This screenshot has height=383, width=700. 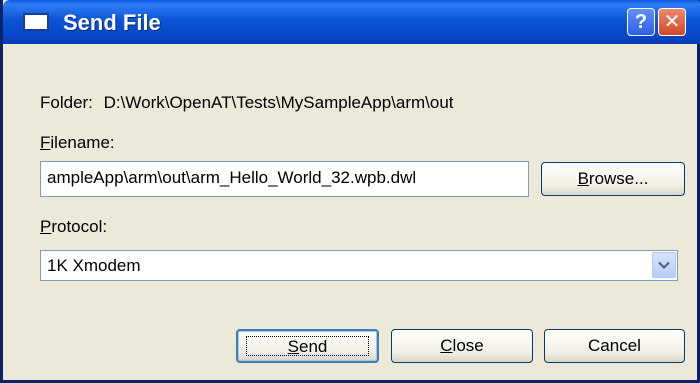 I want to click on folder-path: D:\Work\OpenAT\Tests\MySampleApp\arm\out, so click(x=278, y=102).